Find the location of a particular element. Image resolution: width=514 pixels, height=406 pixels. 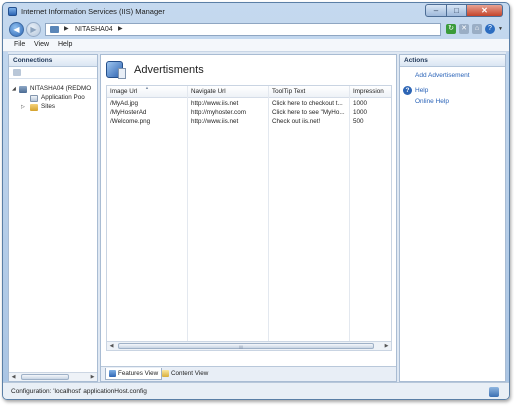

connect-icon is located at coordinates (17, 72).